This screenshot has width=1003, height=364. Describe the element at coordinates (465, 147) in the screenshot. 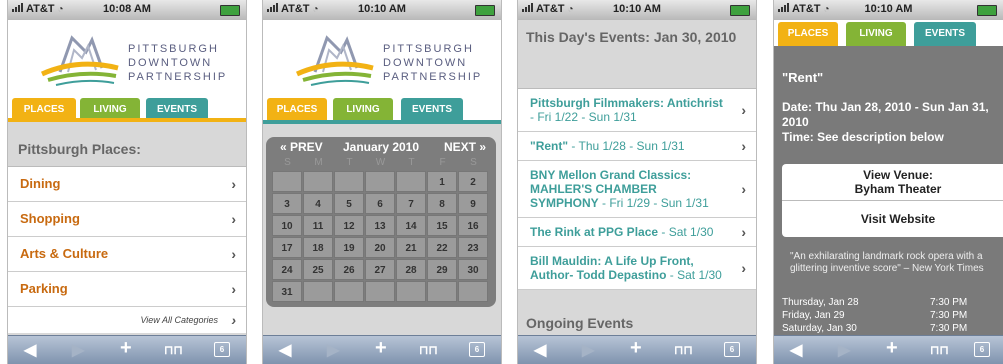

I see `next-month-button: NEXT »` at that location.